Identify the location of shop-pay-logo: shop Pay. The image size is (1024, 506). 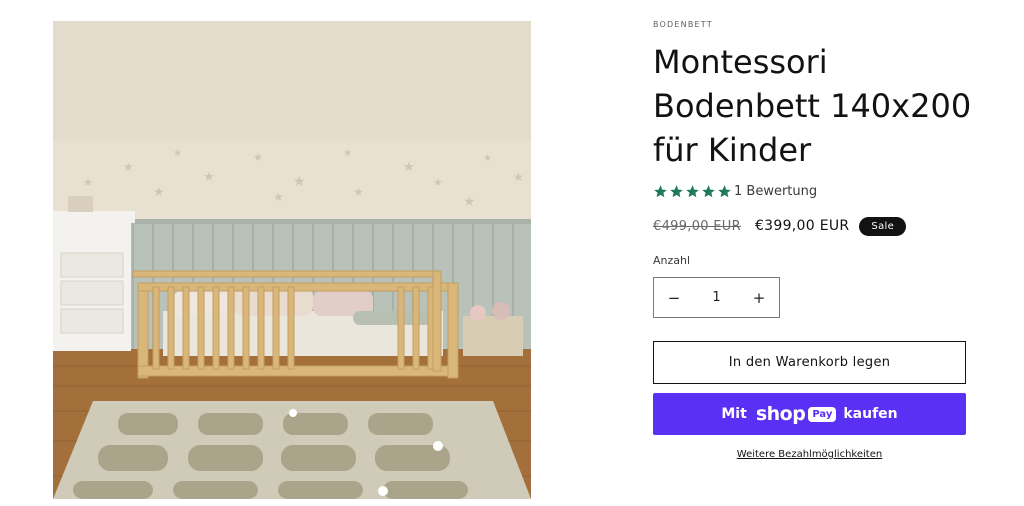
(796, 414).